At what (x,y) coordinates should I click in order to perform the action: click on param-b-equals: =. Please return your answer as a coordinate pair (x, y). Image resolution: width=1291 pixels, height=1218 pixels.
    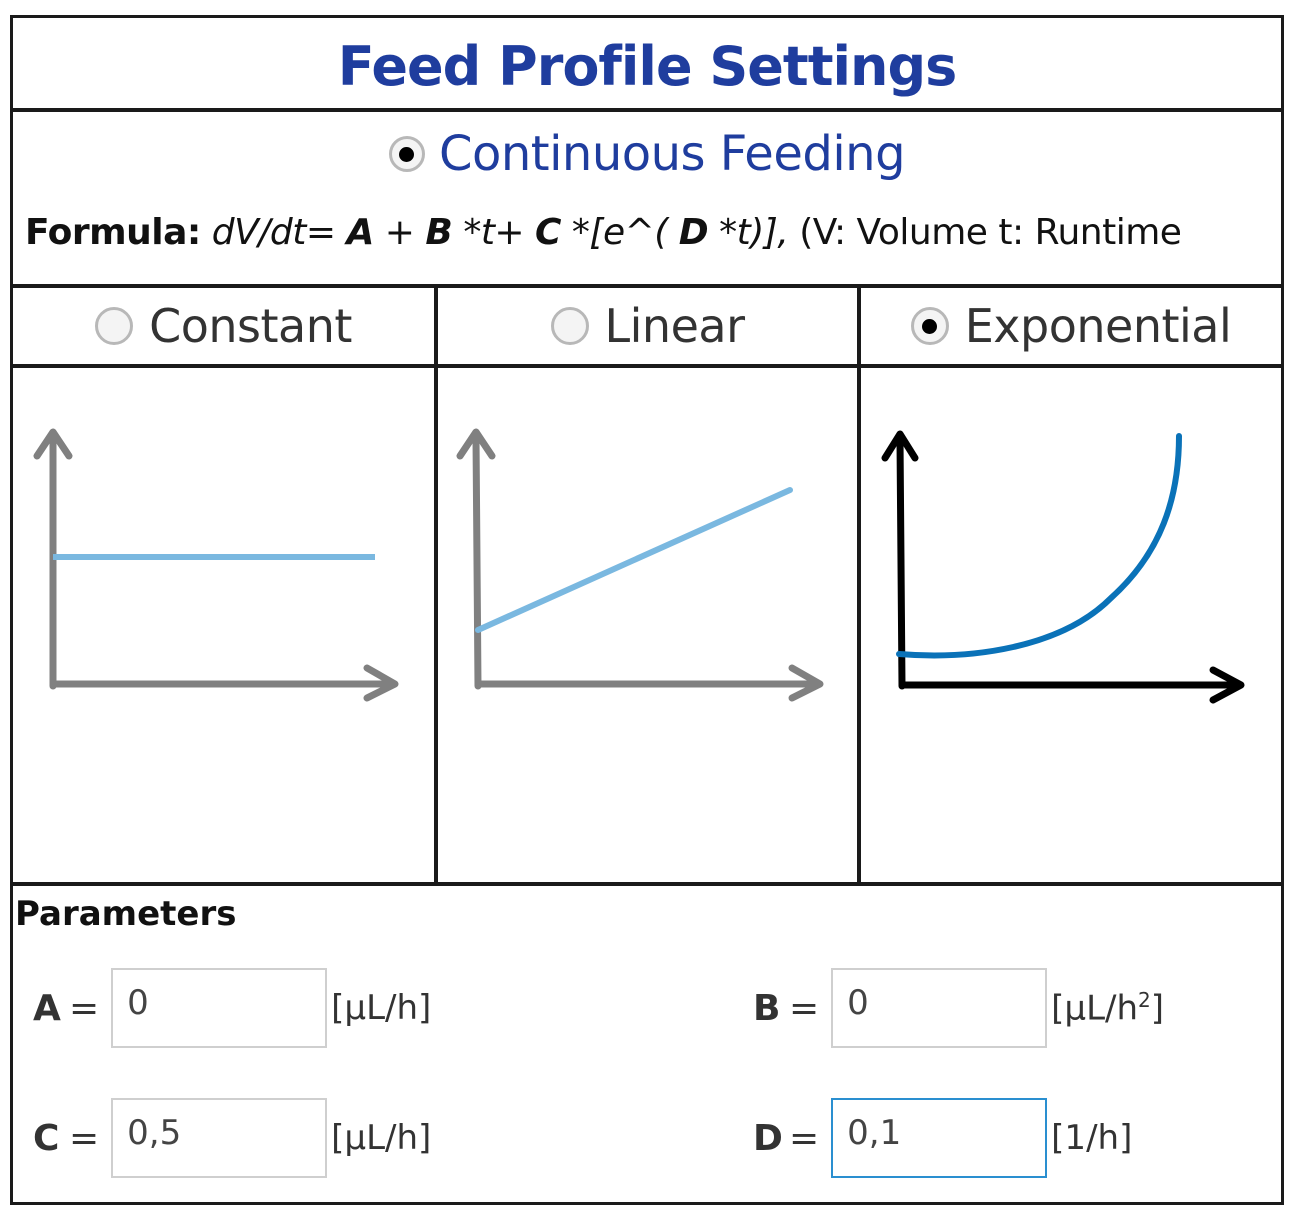
    Looking at the image, I should click on (804, 1008).